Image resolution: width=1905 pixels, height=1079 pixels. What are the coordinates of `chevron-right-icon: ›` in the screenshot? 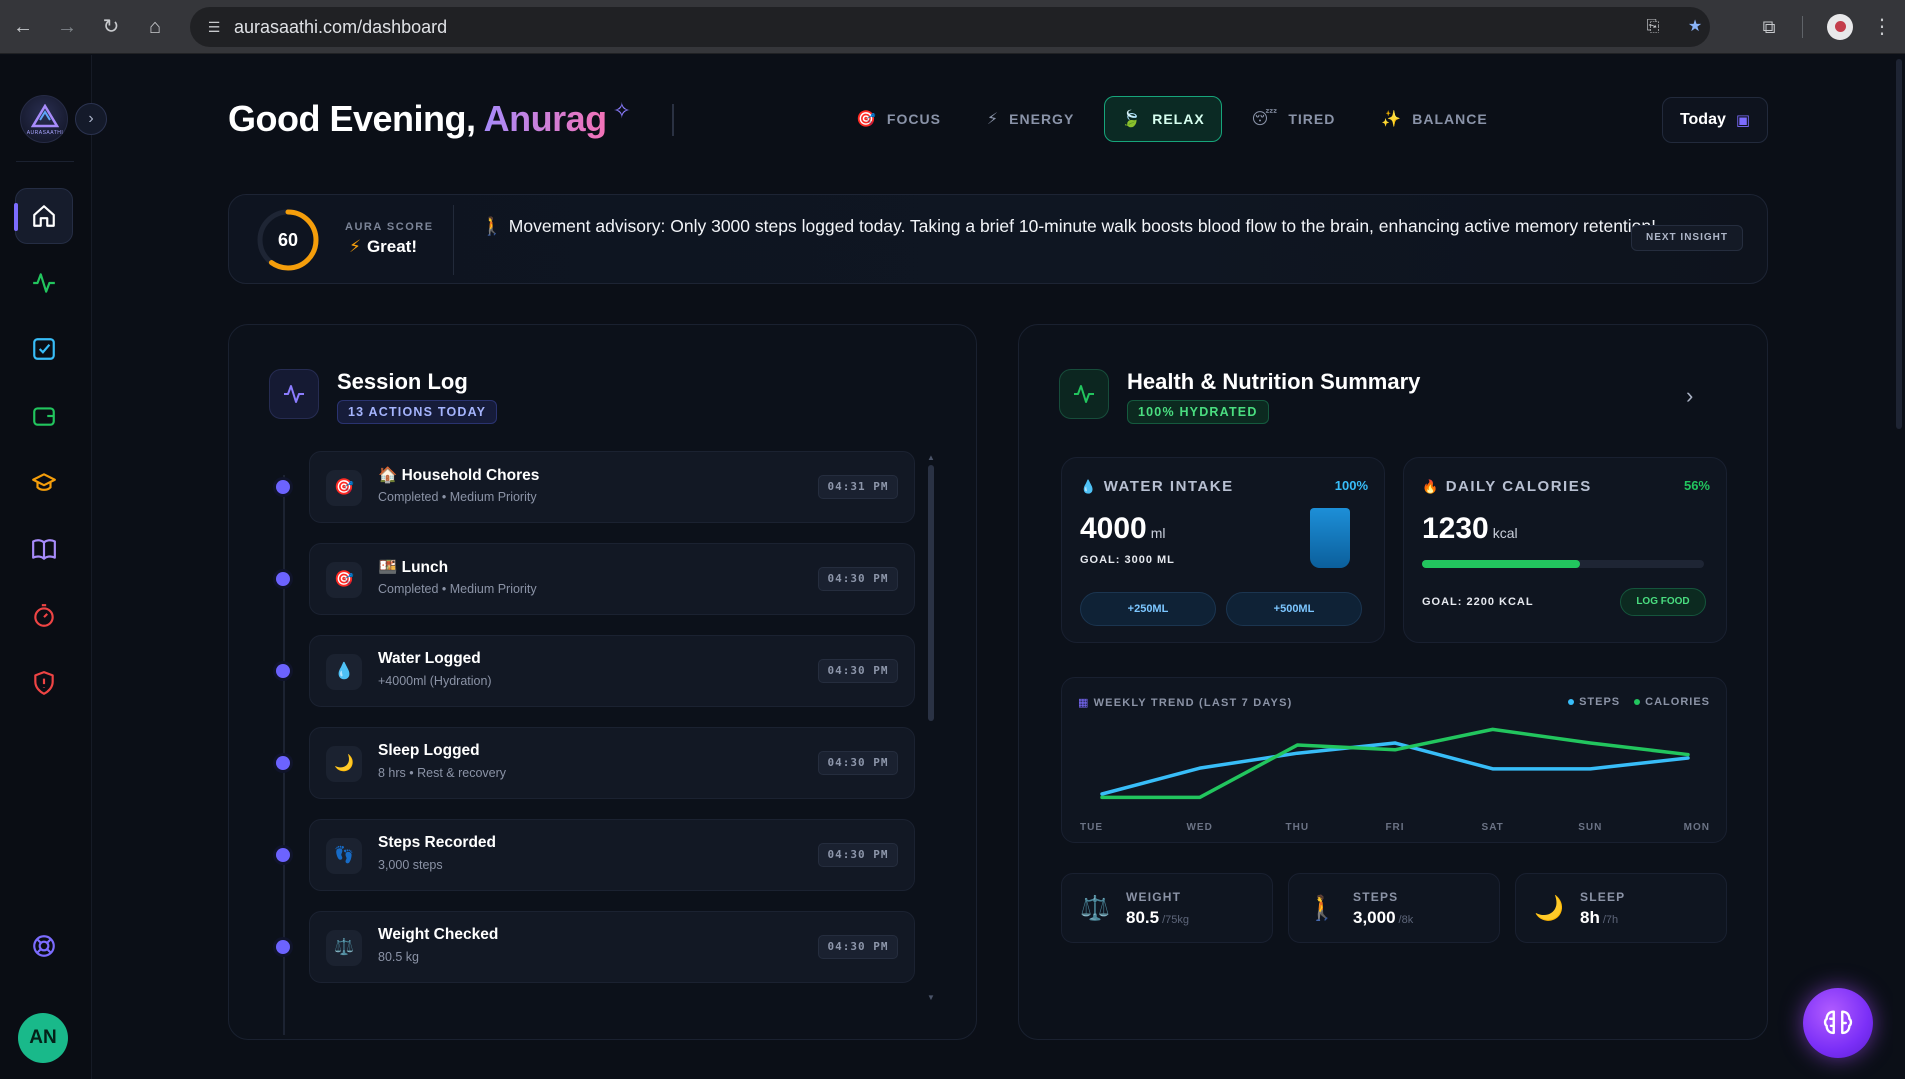 It's located at (1689, 396).